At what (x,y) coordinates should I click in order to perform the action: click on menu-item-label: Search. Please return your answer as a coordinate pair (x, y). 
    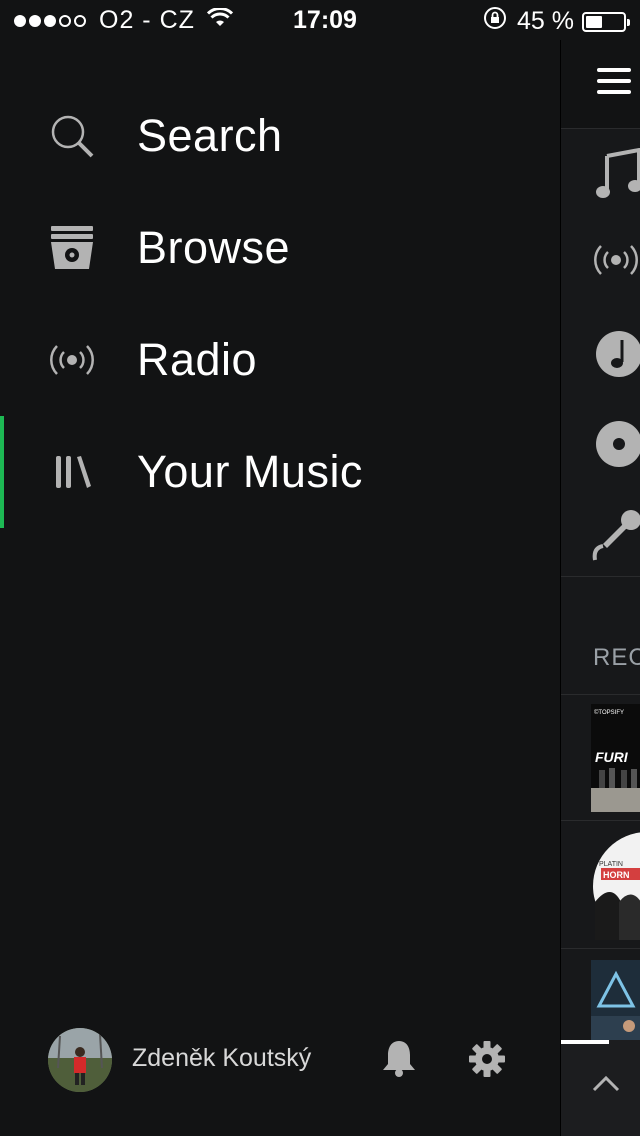
    Looking at the image, I should click on (210, 135).